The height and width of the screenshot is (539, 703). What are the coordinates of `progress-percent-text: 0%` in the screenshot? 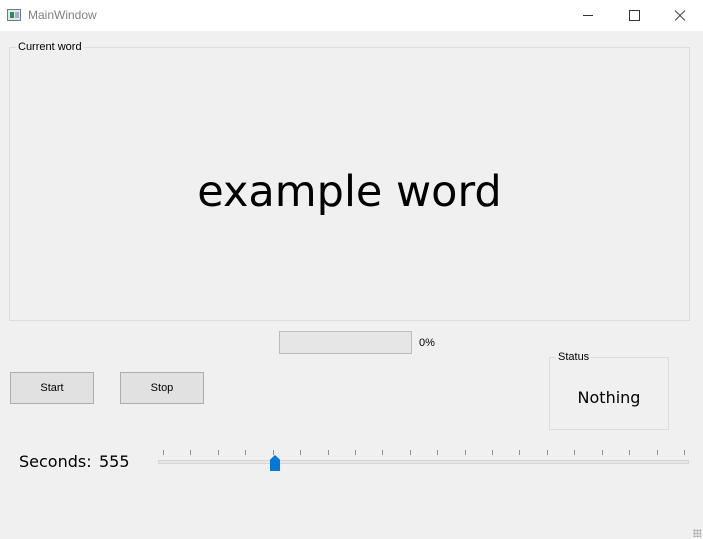 It's located at (427, 343).